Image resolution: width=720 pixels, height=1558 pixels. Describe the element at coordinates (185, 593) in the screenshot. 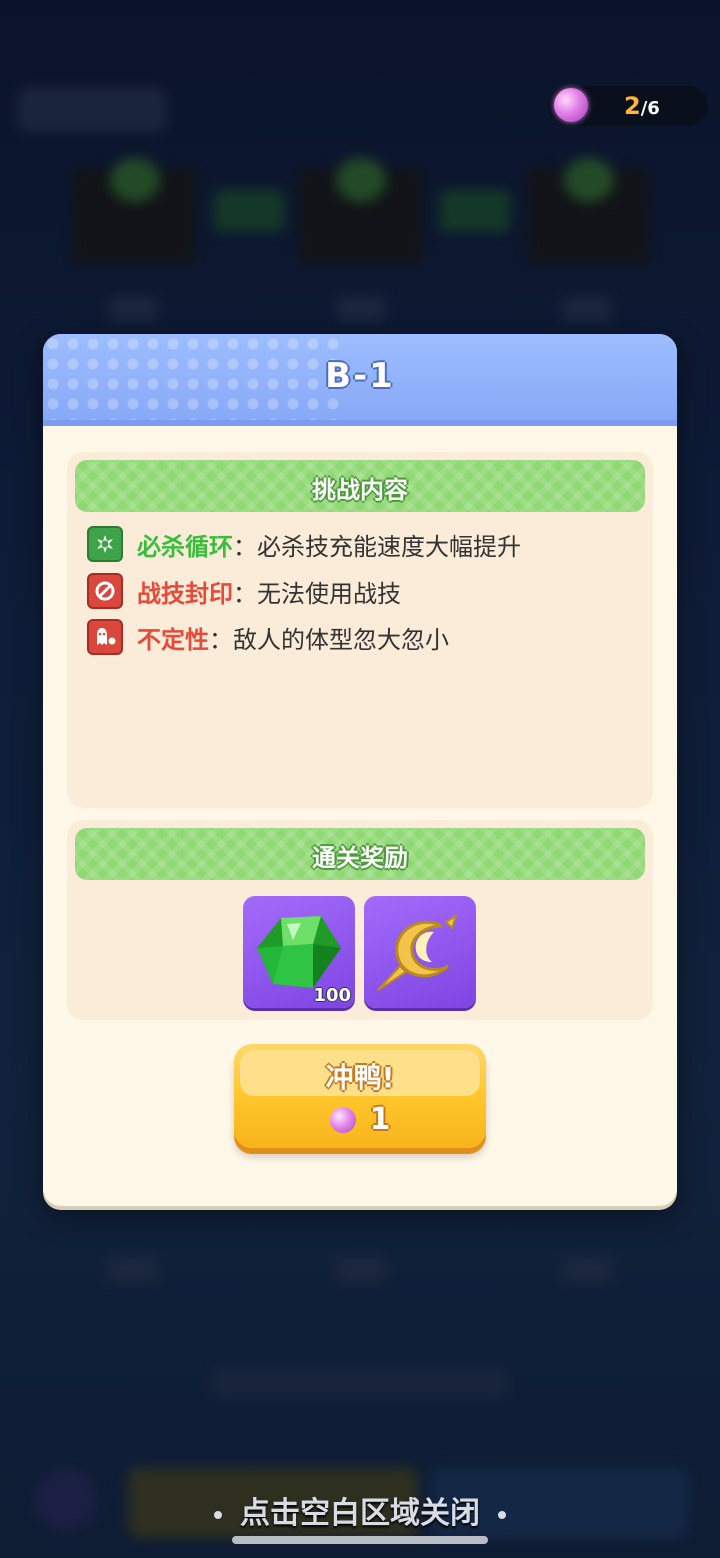

I see `rule-name: 战技封印` at that location.